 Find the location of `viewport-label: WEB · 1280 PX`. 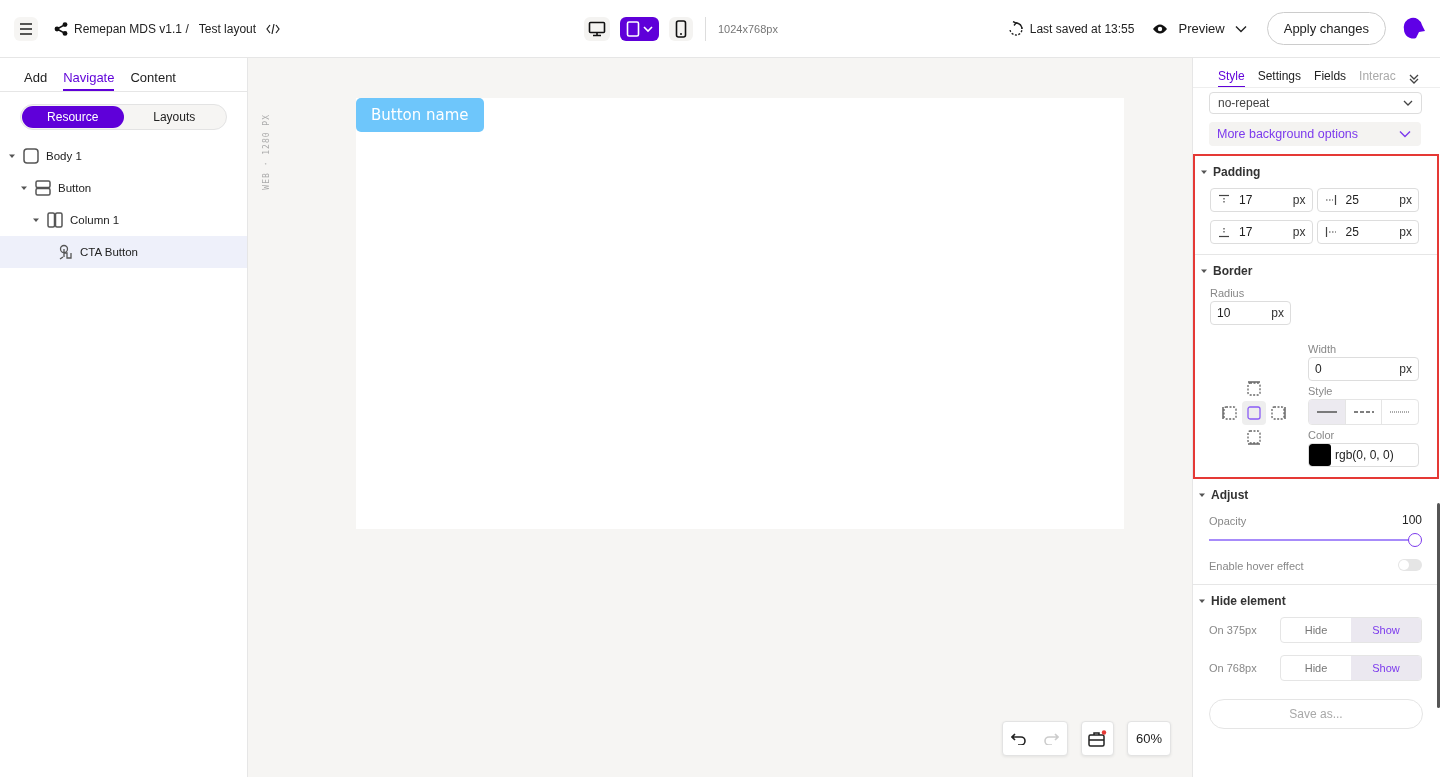

viewport-label: WEB · 1280 PX is located at coordinates (266, 152).